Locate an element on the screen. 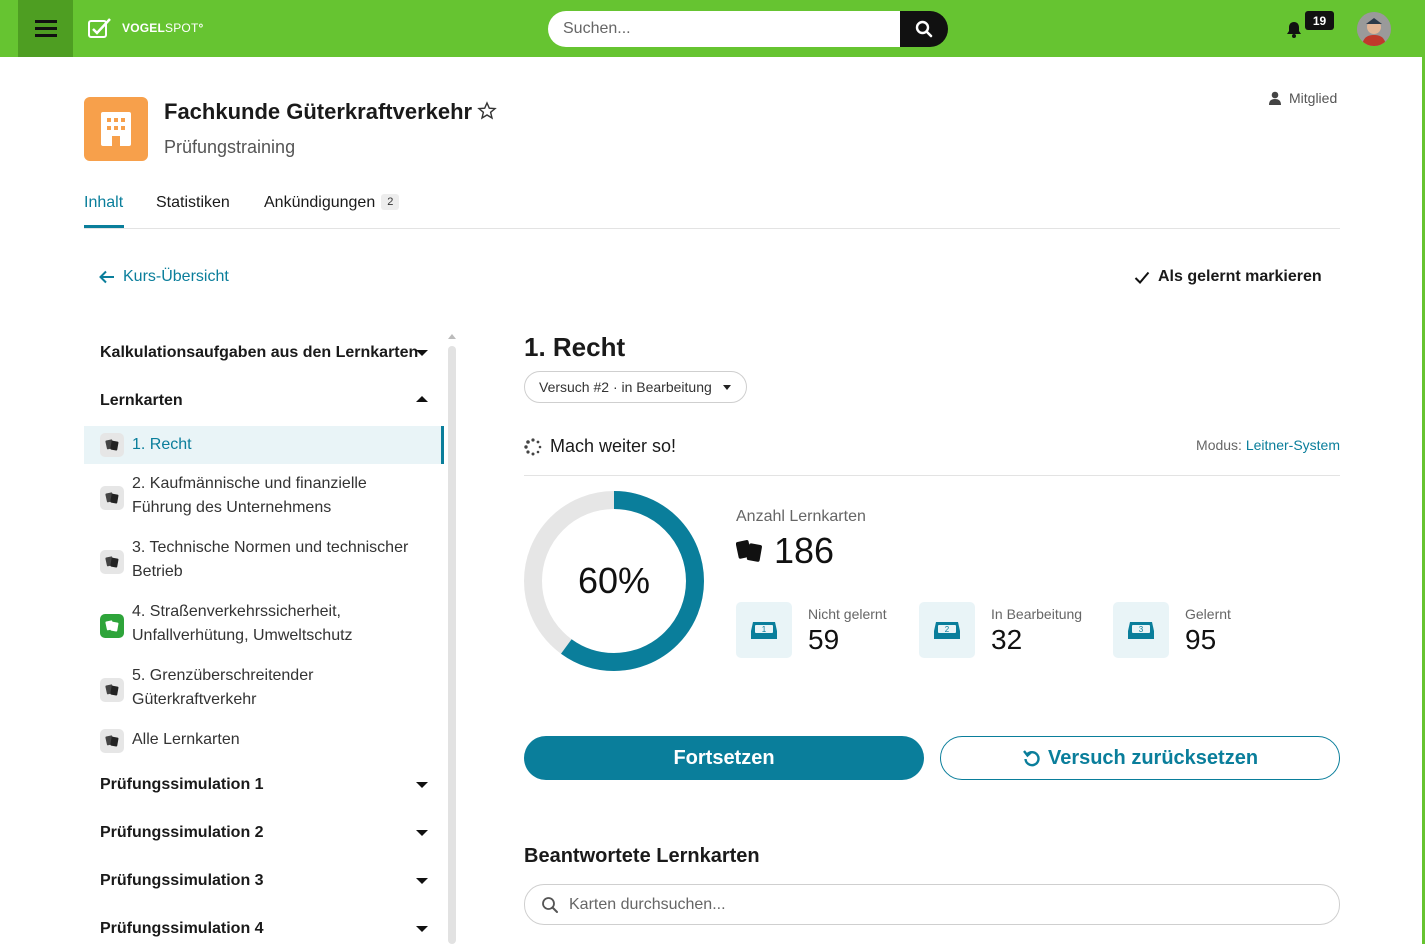 Image resolution: width=1425 pixels, height=944 pixels. star-icon is located at coordinates (487, 111).